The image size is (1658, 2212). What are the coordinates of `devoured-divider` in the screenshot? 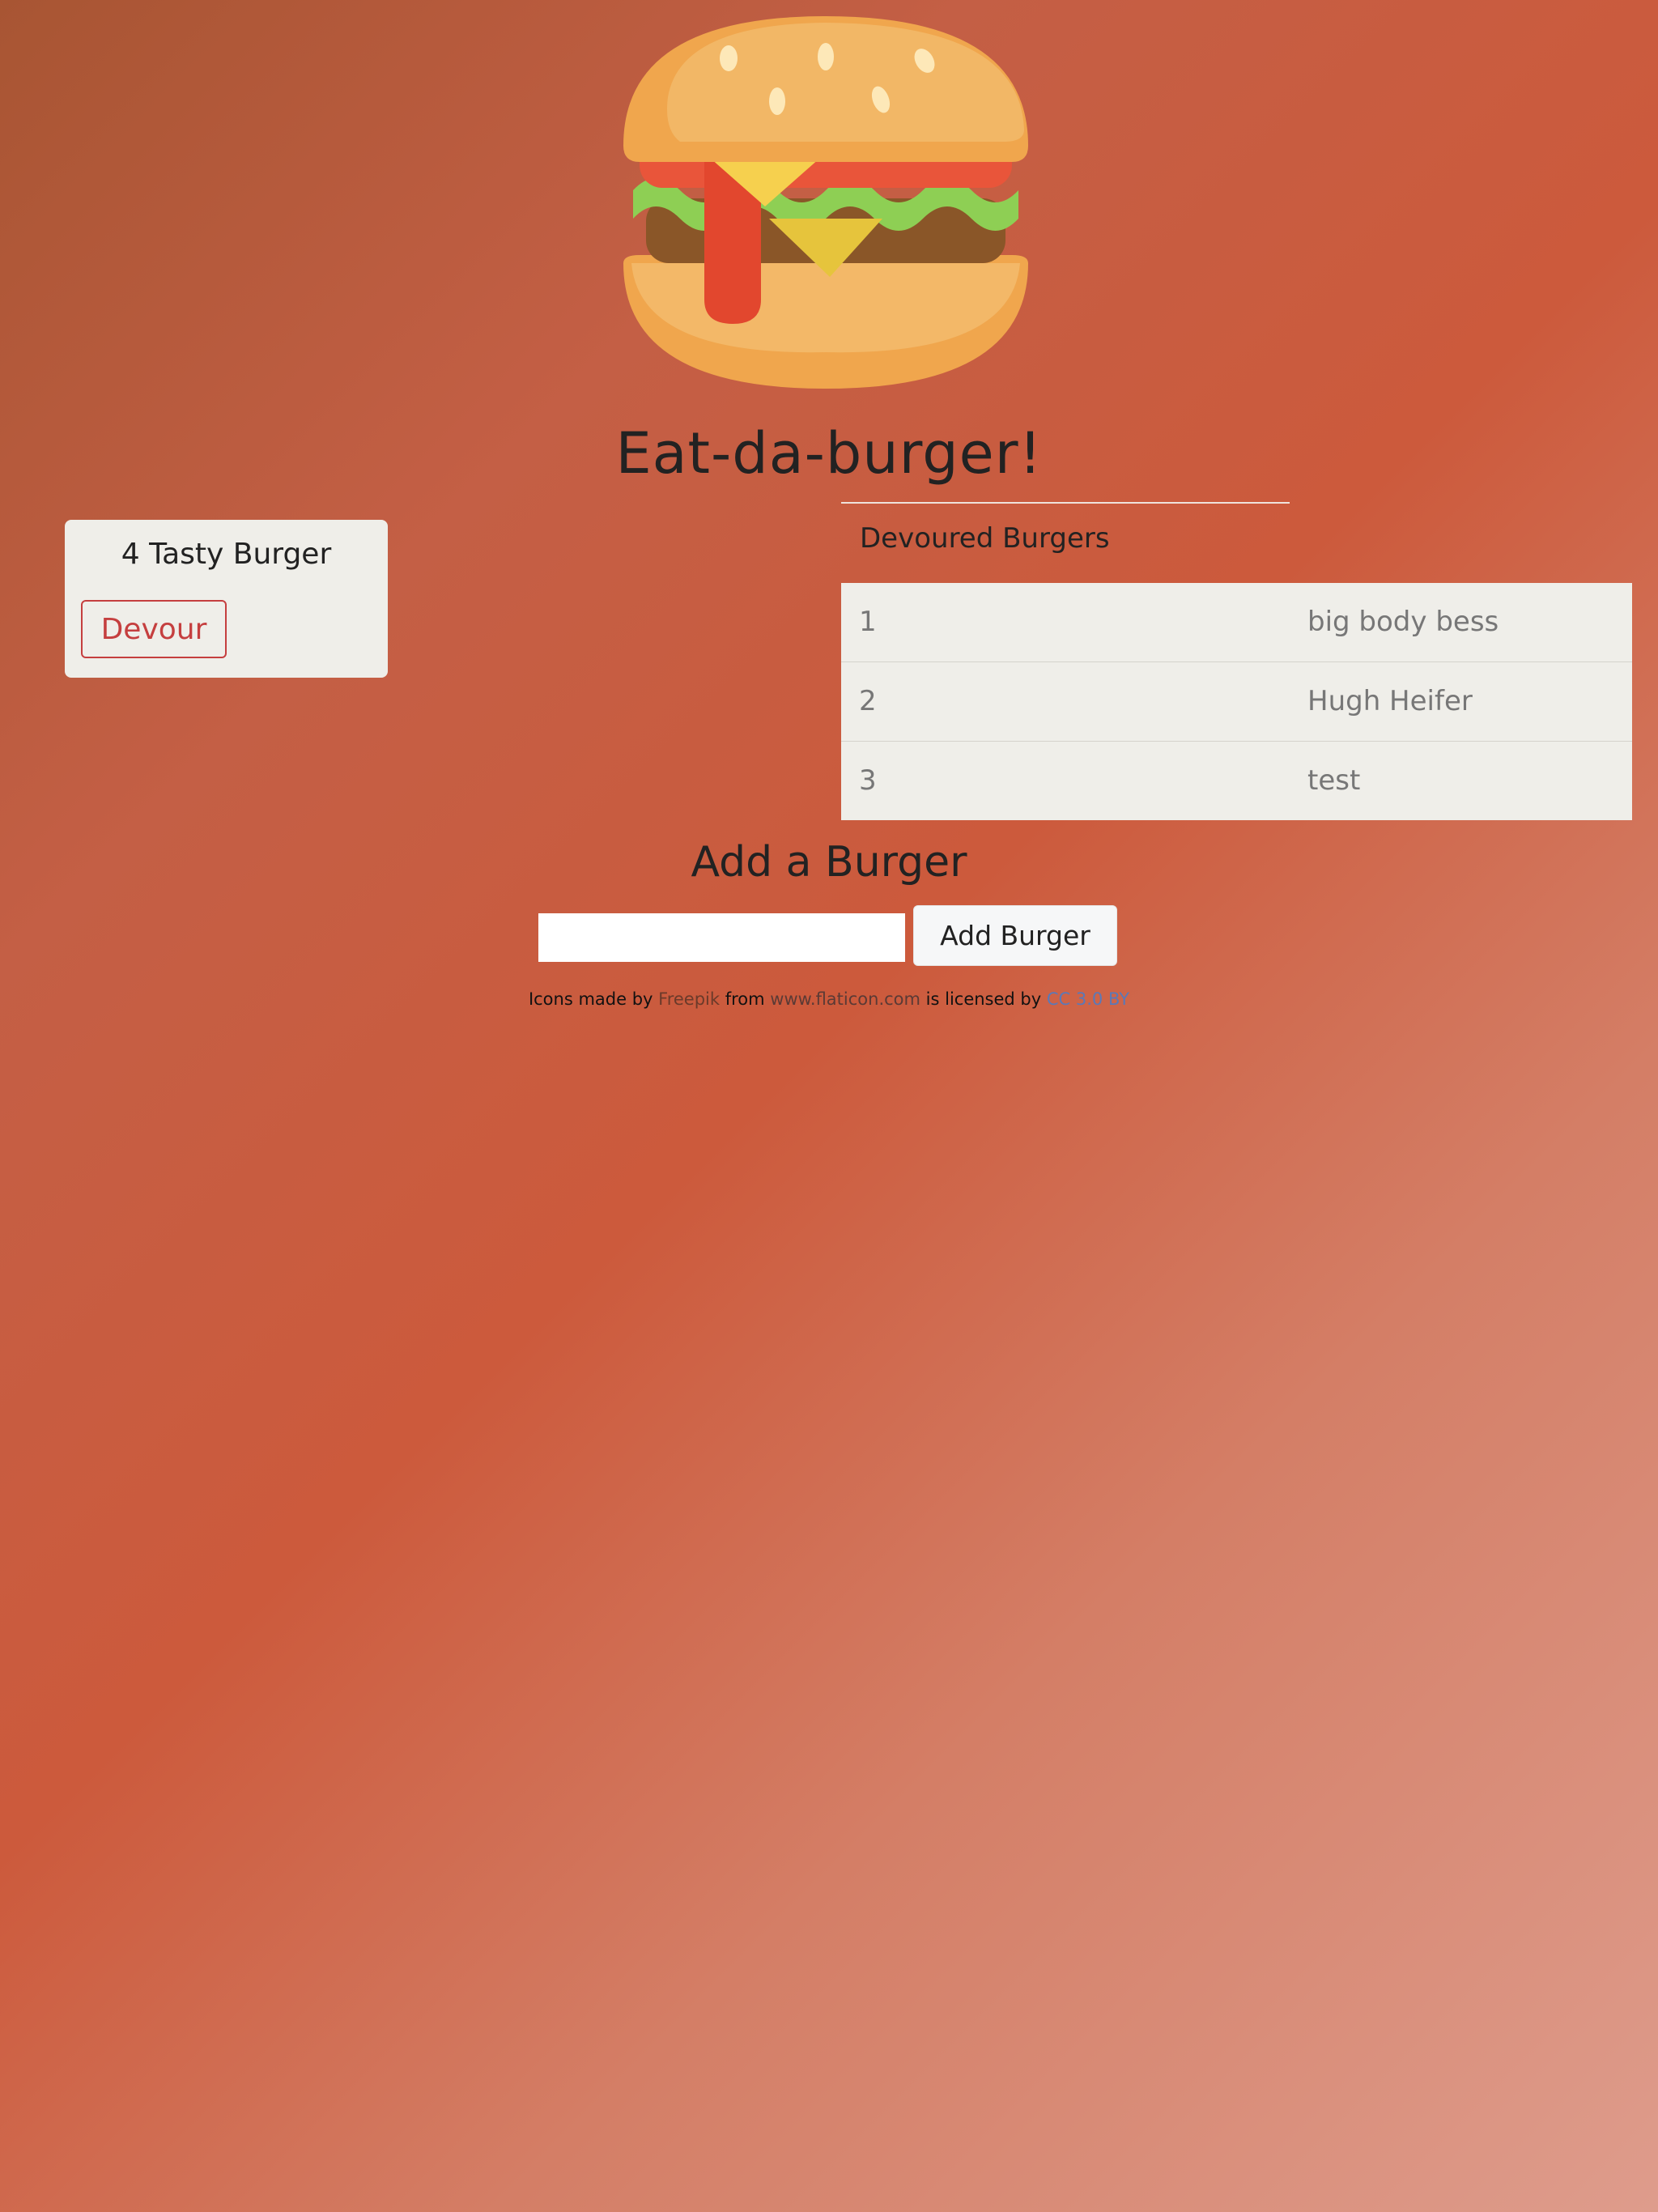 It's located at (1065, 503).